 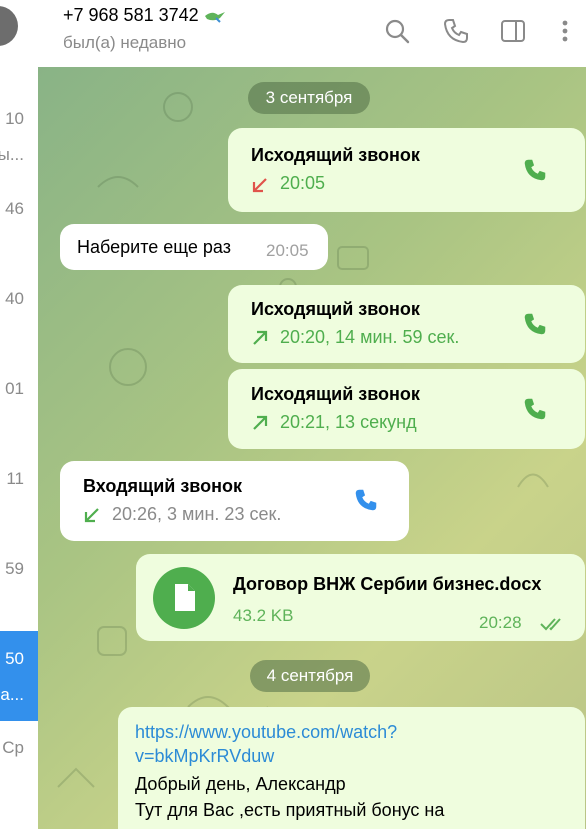 I want to click on read-checkmarks-icon, so click(x=550, y=624).